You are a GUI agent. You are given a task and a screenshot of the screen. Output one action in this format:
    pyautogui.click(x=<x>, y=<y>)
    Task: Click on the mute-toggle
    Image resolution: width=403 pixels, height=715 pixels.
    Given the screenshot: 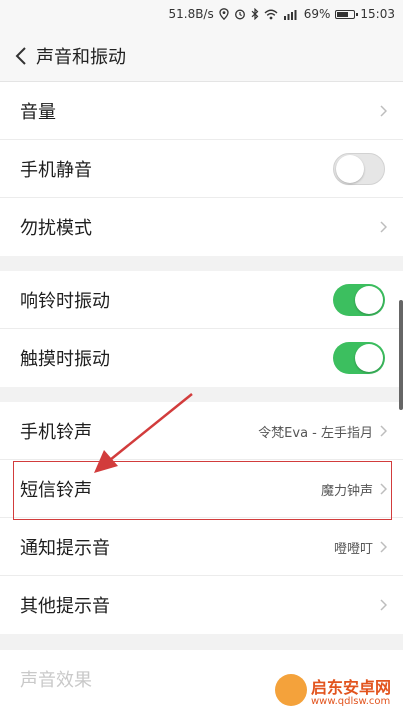 What is the action you would take?
    pyautogui.click(x=359, y=169)
    